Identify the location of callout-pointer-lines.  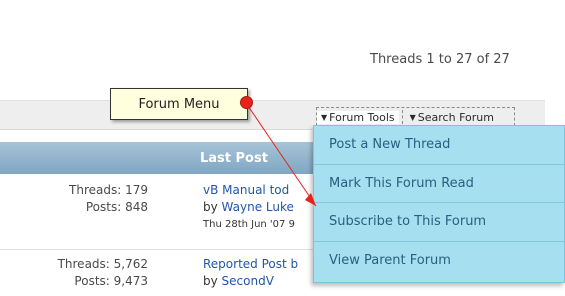
(281, 154).